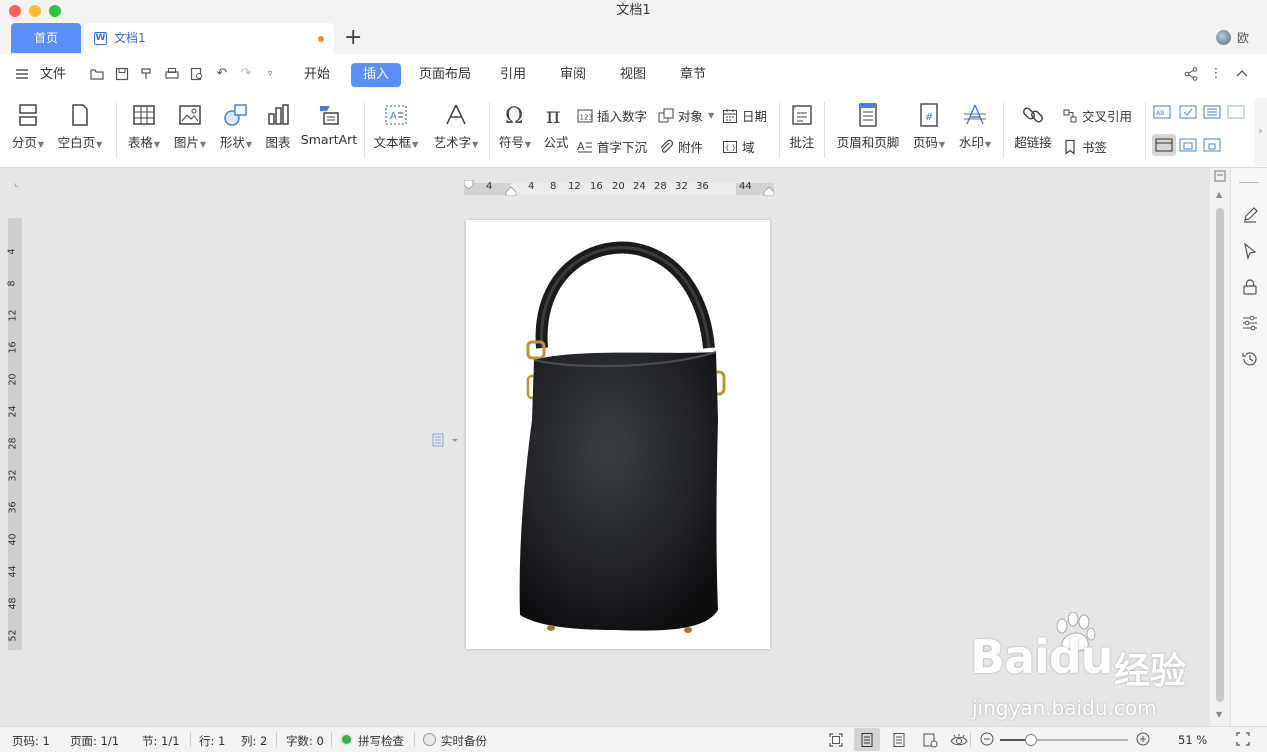  What do you see at coordinates (353, 38) in the screenshot?
I see `new-tab-button: +` at bounding box center [353, 38].